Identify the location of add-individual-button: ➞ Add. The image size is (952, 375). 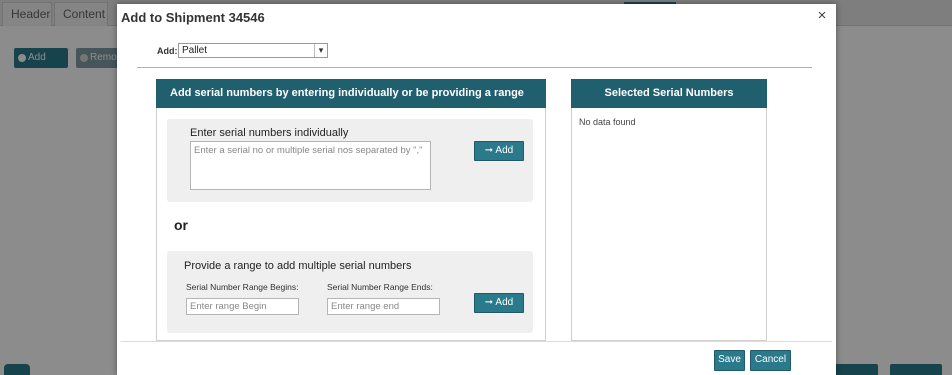
(499, 151).